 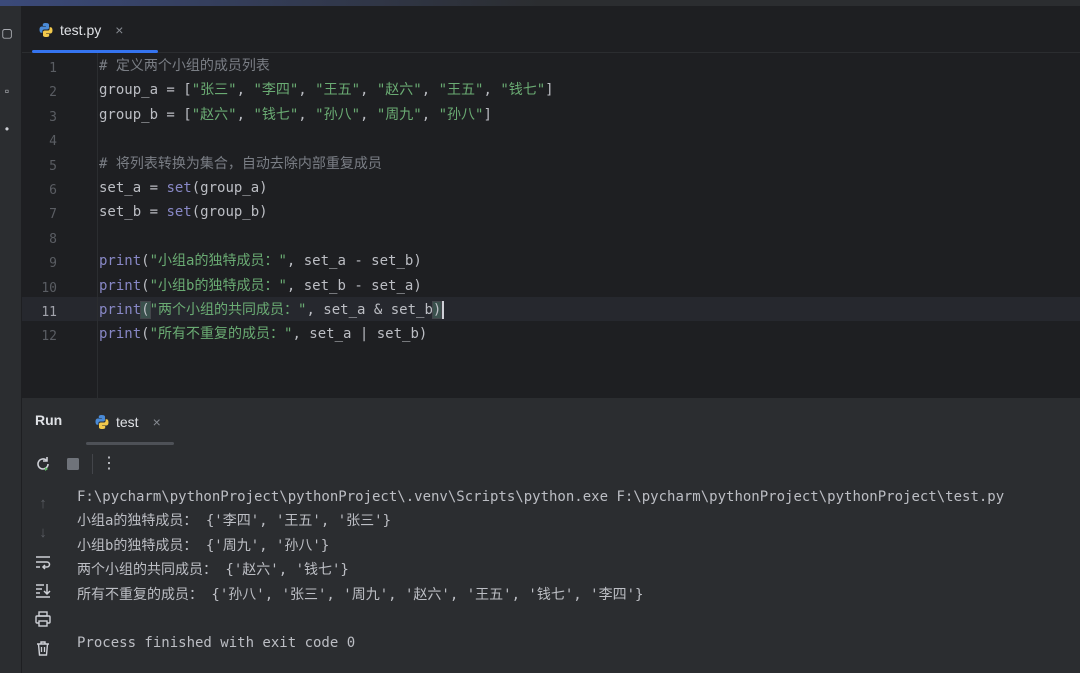 What do you see at coordinates (133, 188) in the screenshot?
I see `code-token: set_a =` at bounding box center [133, 188].